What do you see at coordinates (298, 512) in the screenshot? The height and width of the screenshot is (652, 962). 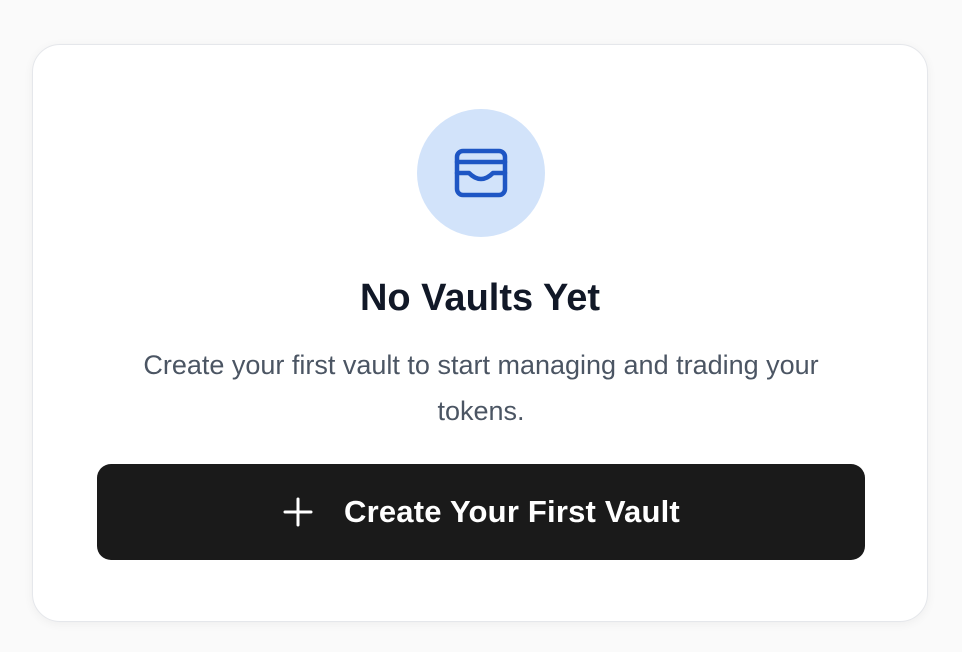 I see `plus-icon` at bounding box center [298, 512].